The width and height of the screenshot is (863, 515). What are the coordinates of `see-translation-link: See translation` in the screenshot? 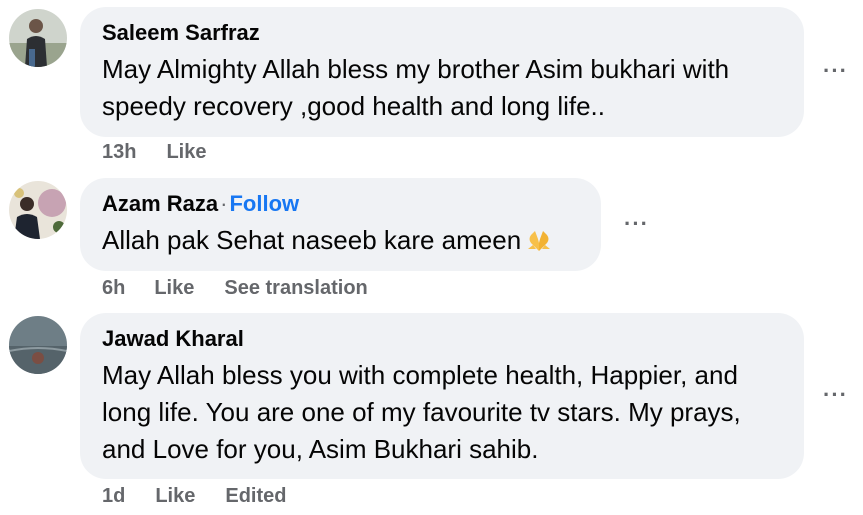 It's located at (295, 288).